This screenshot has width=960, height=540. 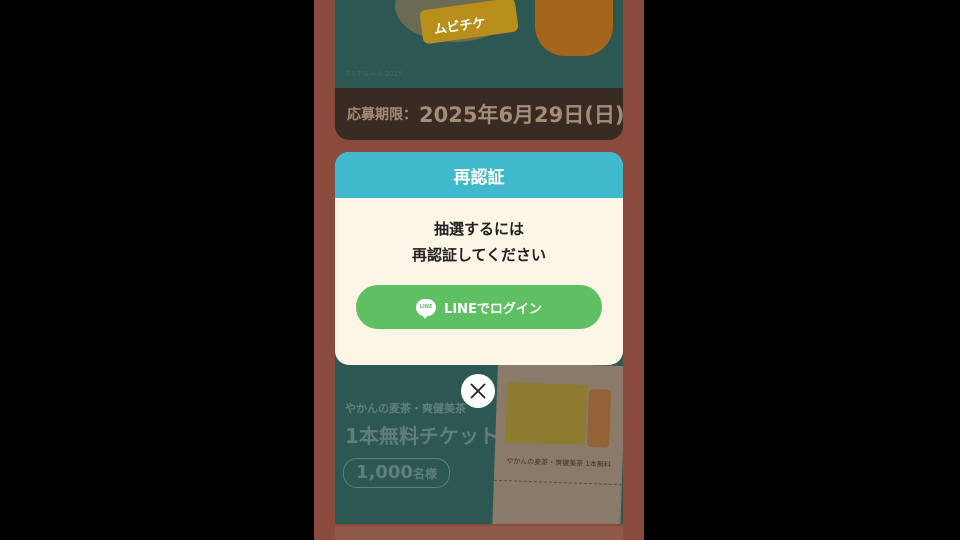 I want to click on ticket-caption: やかんの麦茶・爽健美茶 1本無料, so click(x=558, y=463).